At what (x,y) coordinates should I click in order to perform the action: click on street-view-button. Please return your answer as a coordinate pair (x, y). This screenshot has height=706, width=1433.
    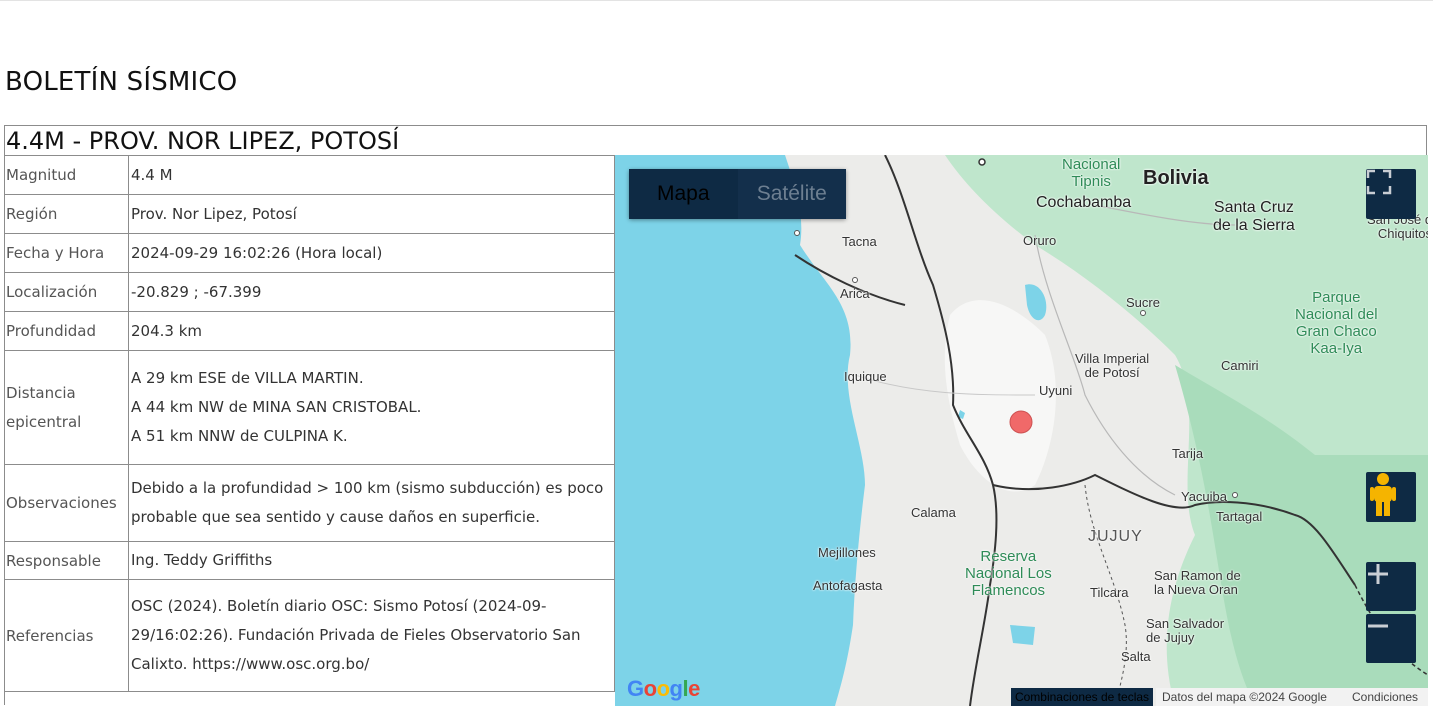
    Looking at the image, I should click on (1391, 497).